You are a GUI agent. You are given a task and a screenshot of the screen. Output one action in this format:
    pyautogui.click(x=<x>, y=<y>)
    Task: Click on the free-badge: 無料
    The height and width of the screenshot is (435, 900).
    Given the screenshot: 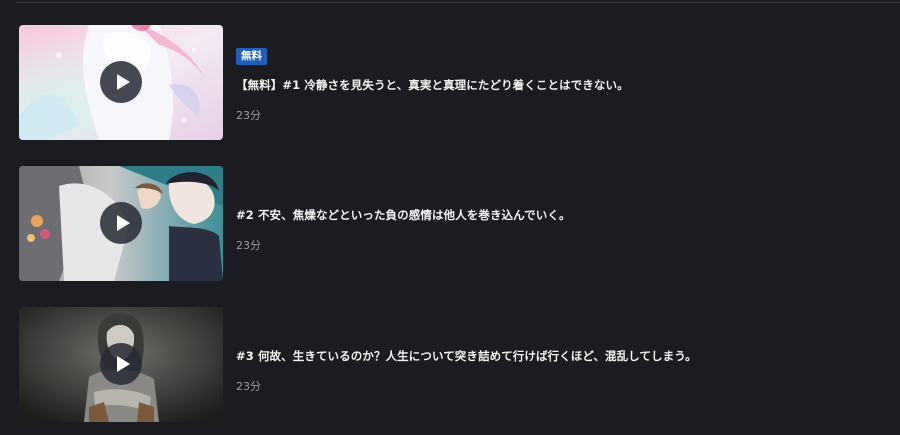 What is the action you would take?
    pyautogui.click(x=251, y=56)
    